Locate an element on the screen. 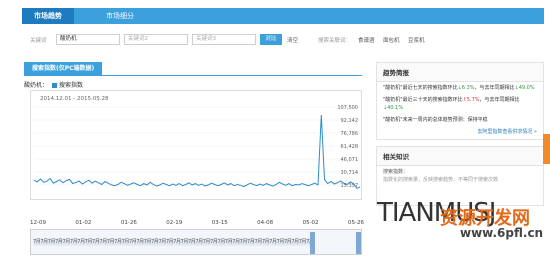 Image resolution: width=550 pixels, height=262 pixels. trend-text: "酸奶机"未来一周内的总体趋势预测： is located at coordinates (425, 120).